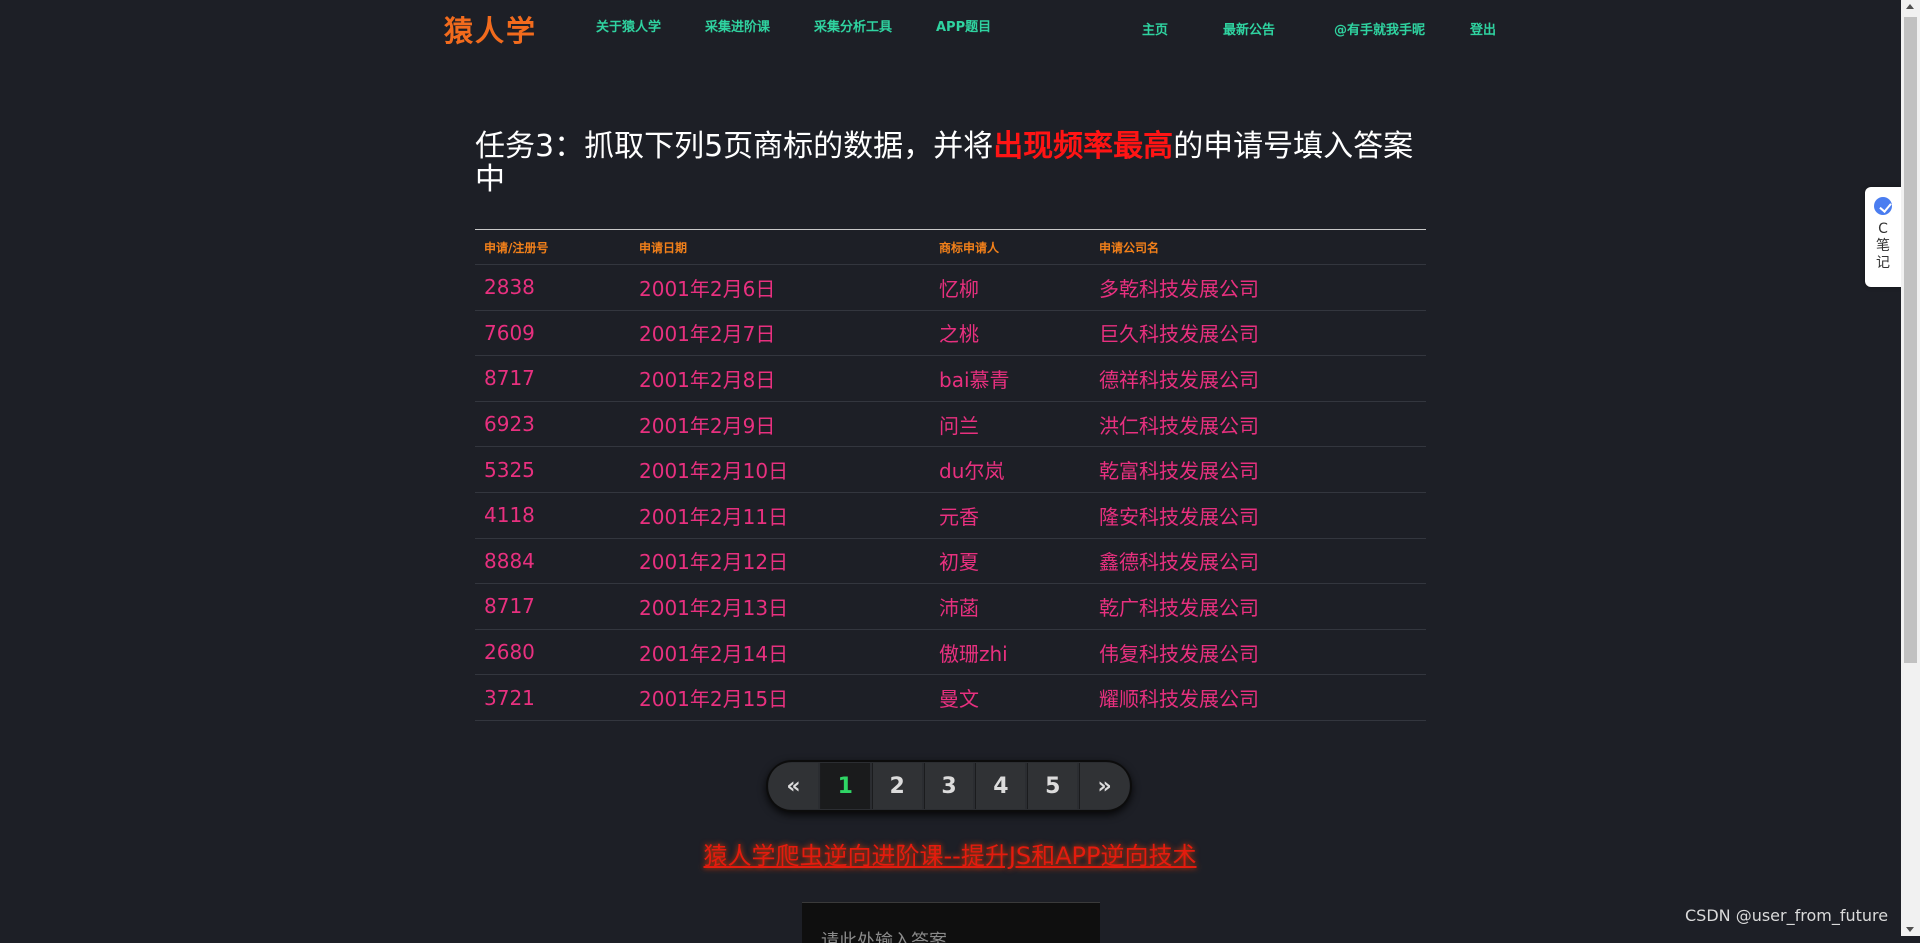 This screenshot has width=1920, height=943. What do you see at coordinates (1883, 263) in the screenshot?
I see `side-note-label-ji: 记` at bounding box center [1883, 263].